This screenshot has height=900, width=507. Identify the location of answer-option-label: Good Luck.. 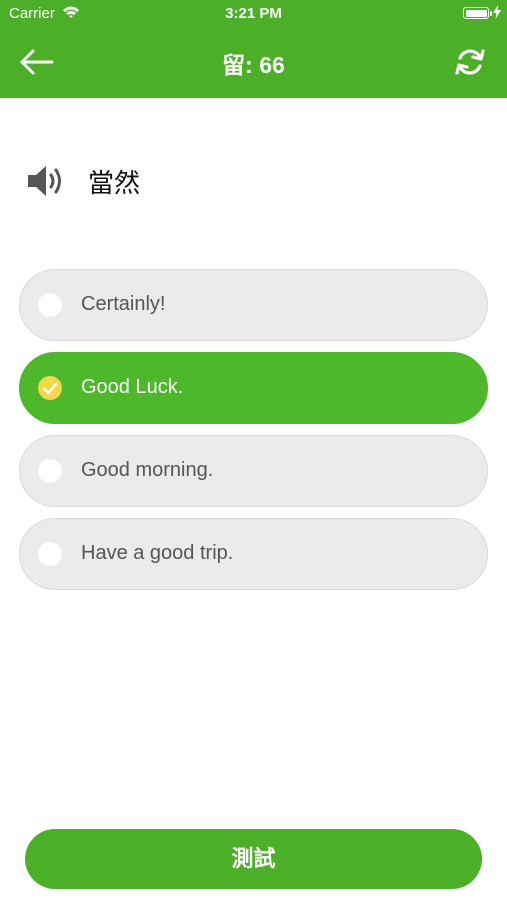
(132, 387).